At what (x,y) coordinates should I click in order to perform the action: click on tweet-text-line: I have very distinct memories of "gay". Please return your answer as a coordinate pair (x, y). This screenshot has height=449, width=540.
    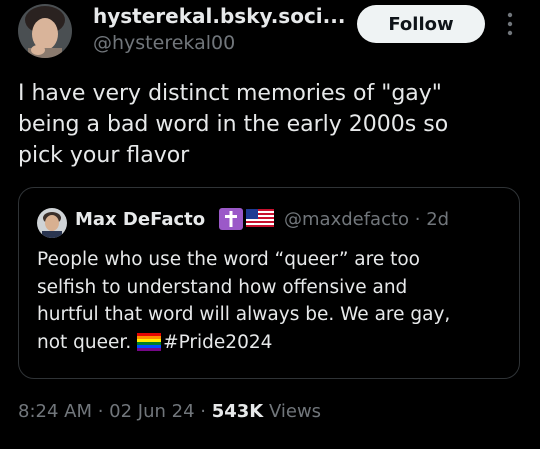
    Looking at the image, I should click on (230, 93).